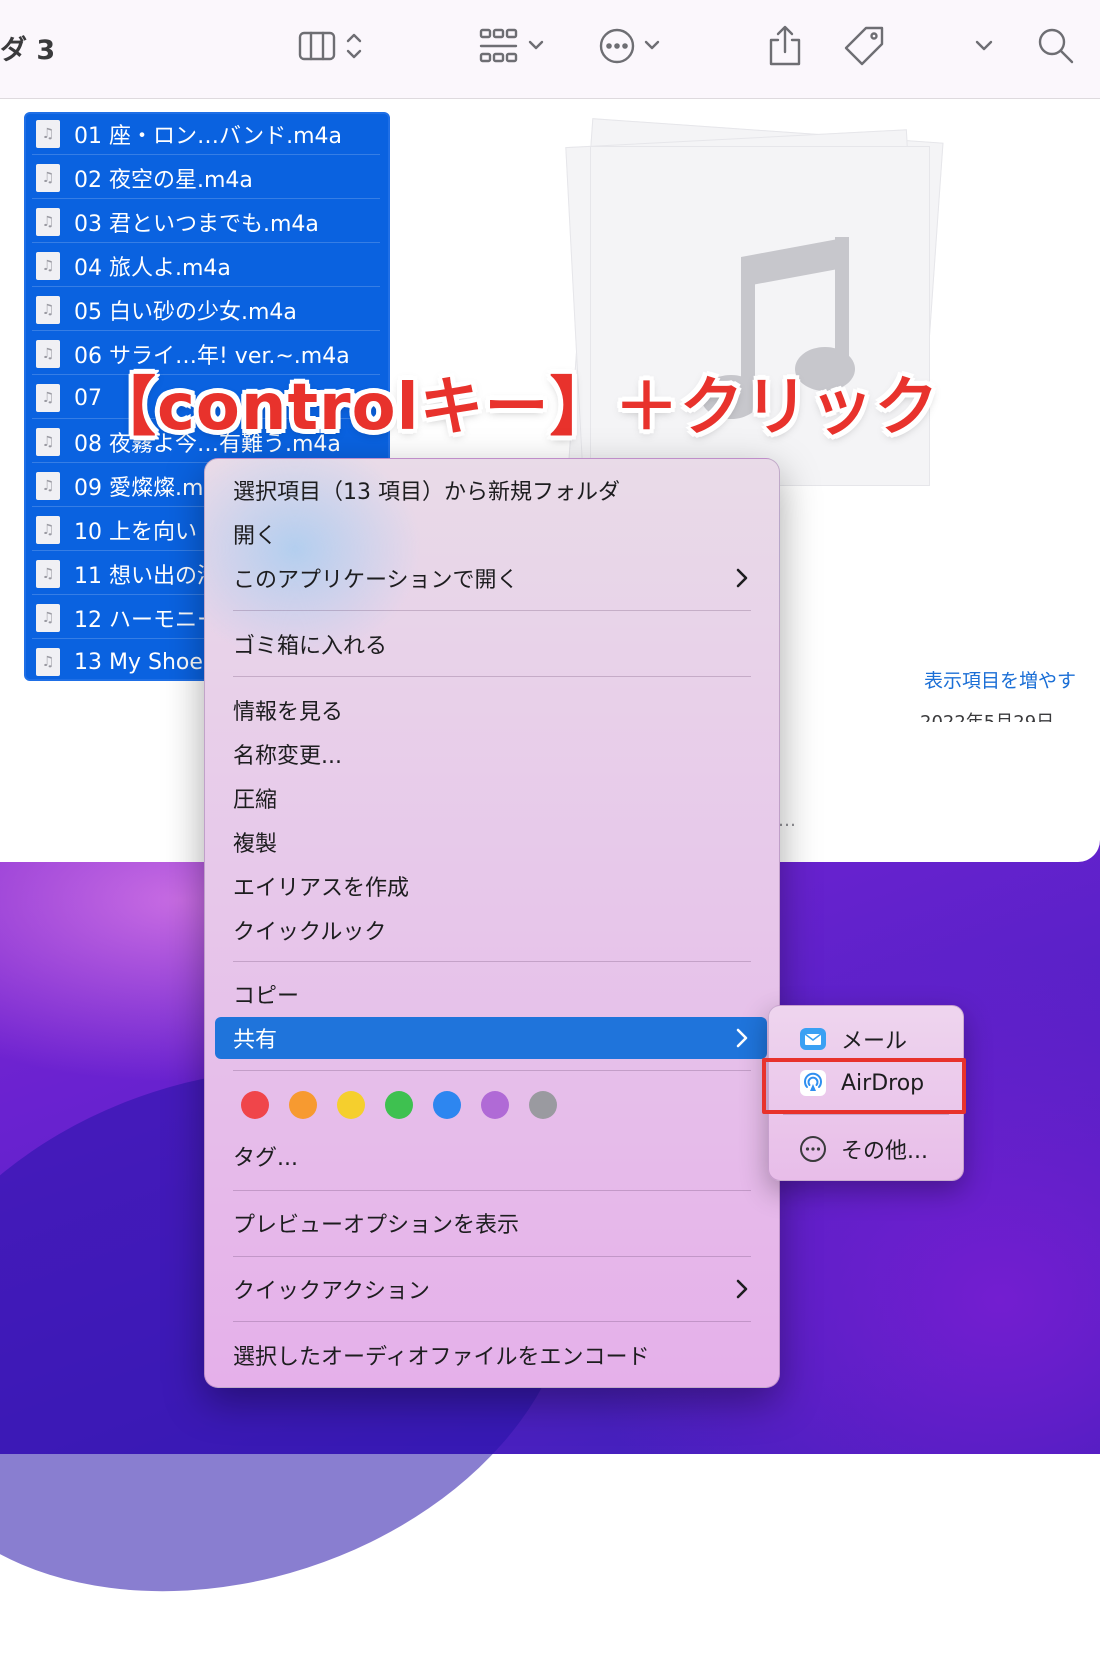 This screenshot has height=1676, width=1100. Describe the element at coordinates (139, 488) in the screenshot. I see `file-name: 09 愛燦燦.m` at that location.